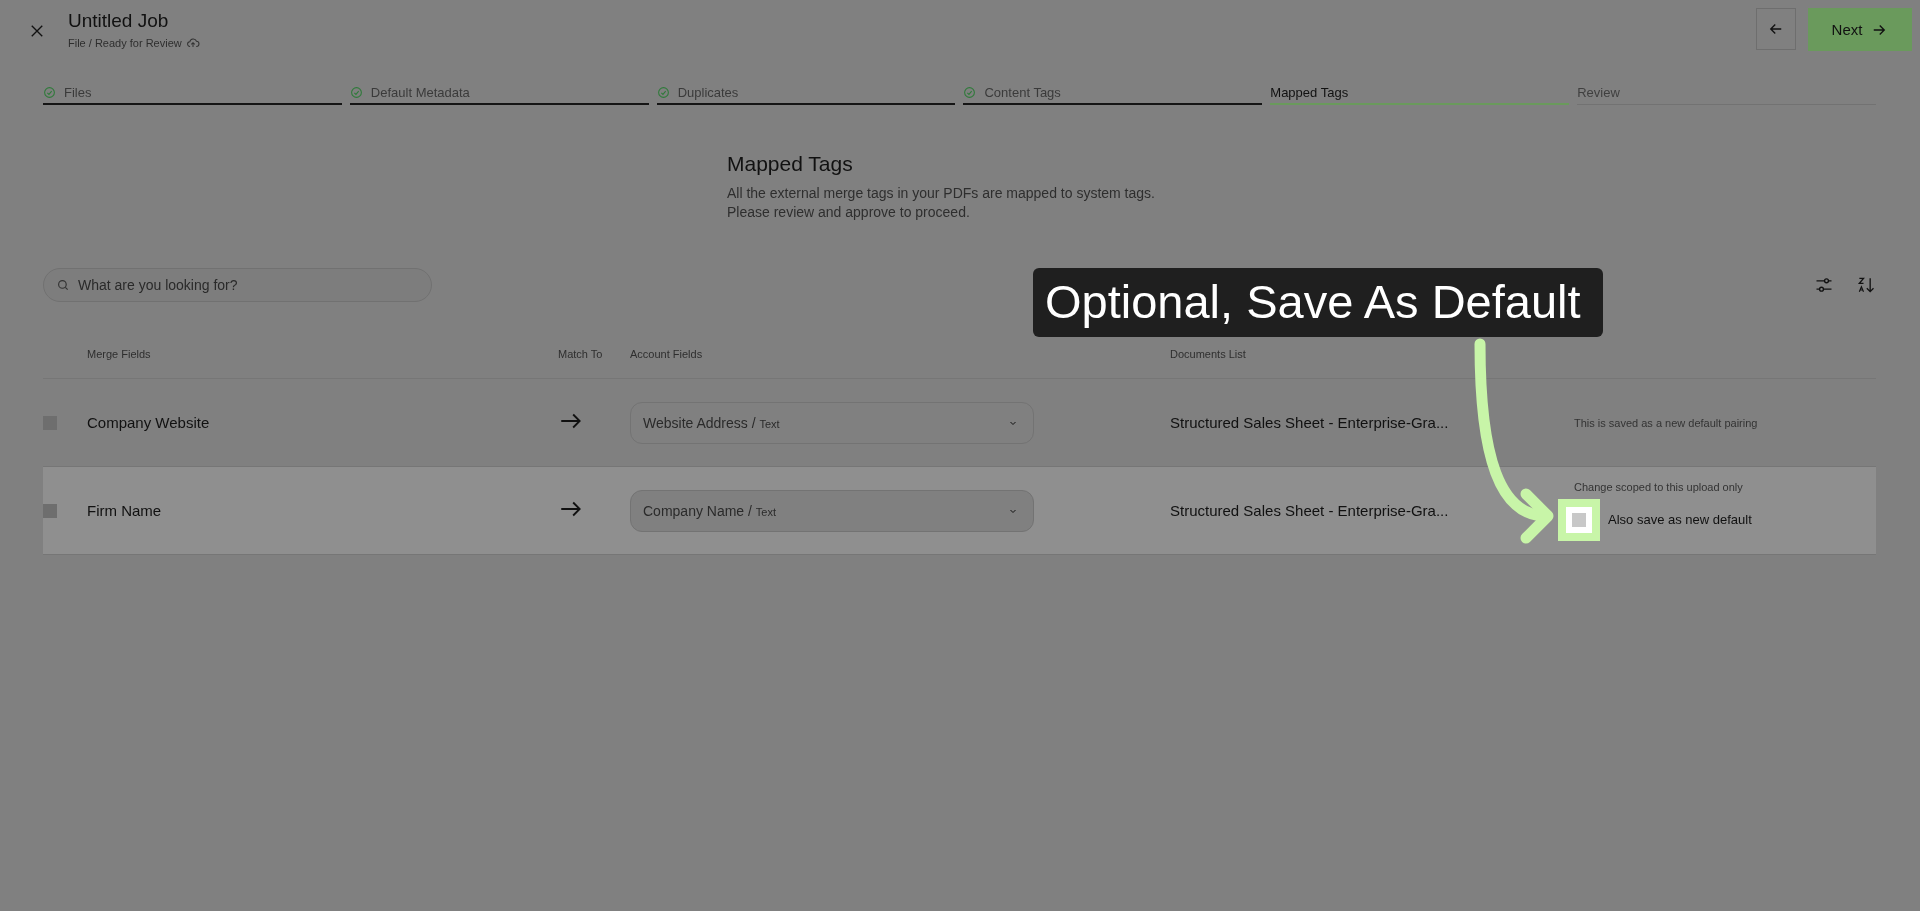  I want to click on account-field-dropdown: Company Name / Text, so click(832, 510).